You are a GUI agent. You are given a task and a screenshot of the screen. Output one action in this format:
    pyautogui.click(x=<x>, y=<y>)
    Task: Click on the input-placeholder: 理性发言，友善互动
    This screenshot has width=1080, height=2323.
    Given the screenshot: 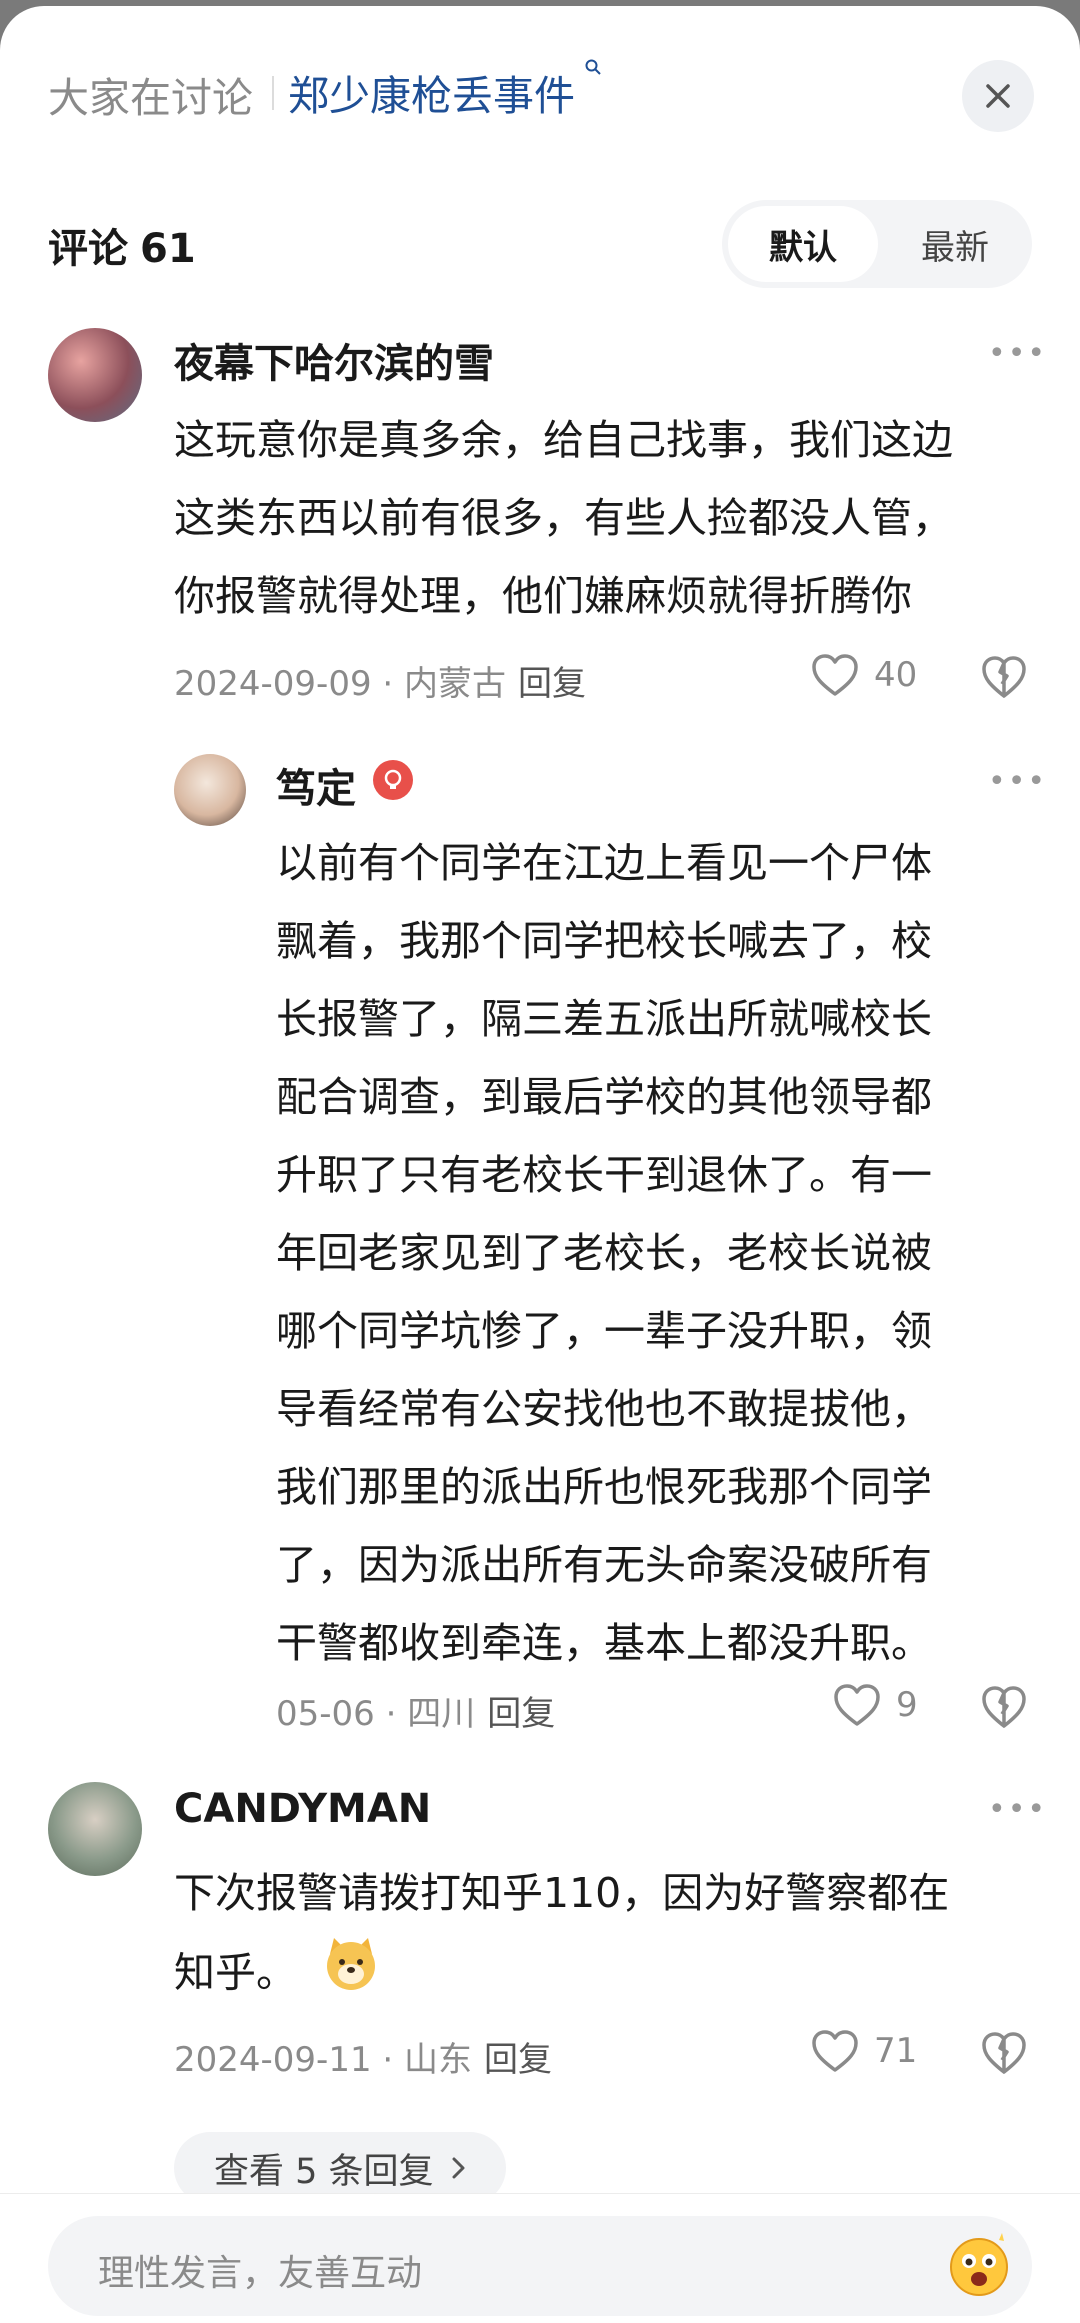 What is the action you would take?
    pyautogui.click(x=260, y=2273)
    